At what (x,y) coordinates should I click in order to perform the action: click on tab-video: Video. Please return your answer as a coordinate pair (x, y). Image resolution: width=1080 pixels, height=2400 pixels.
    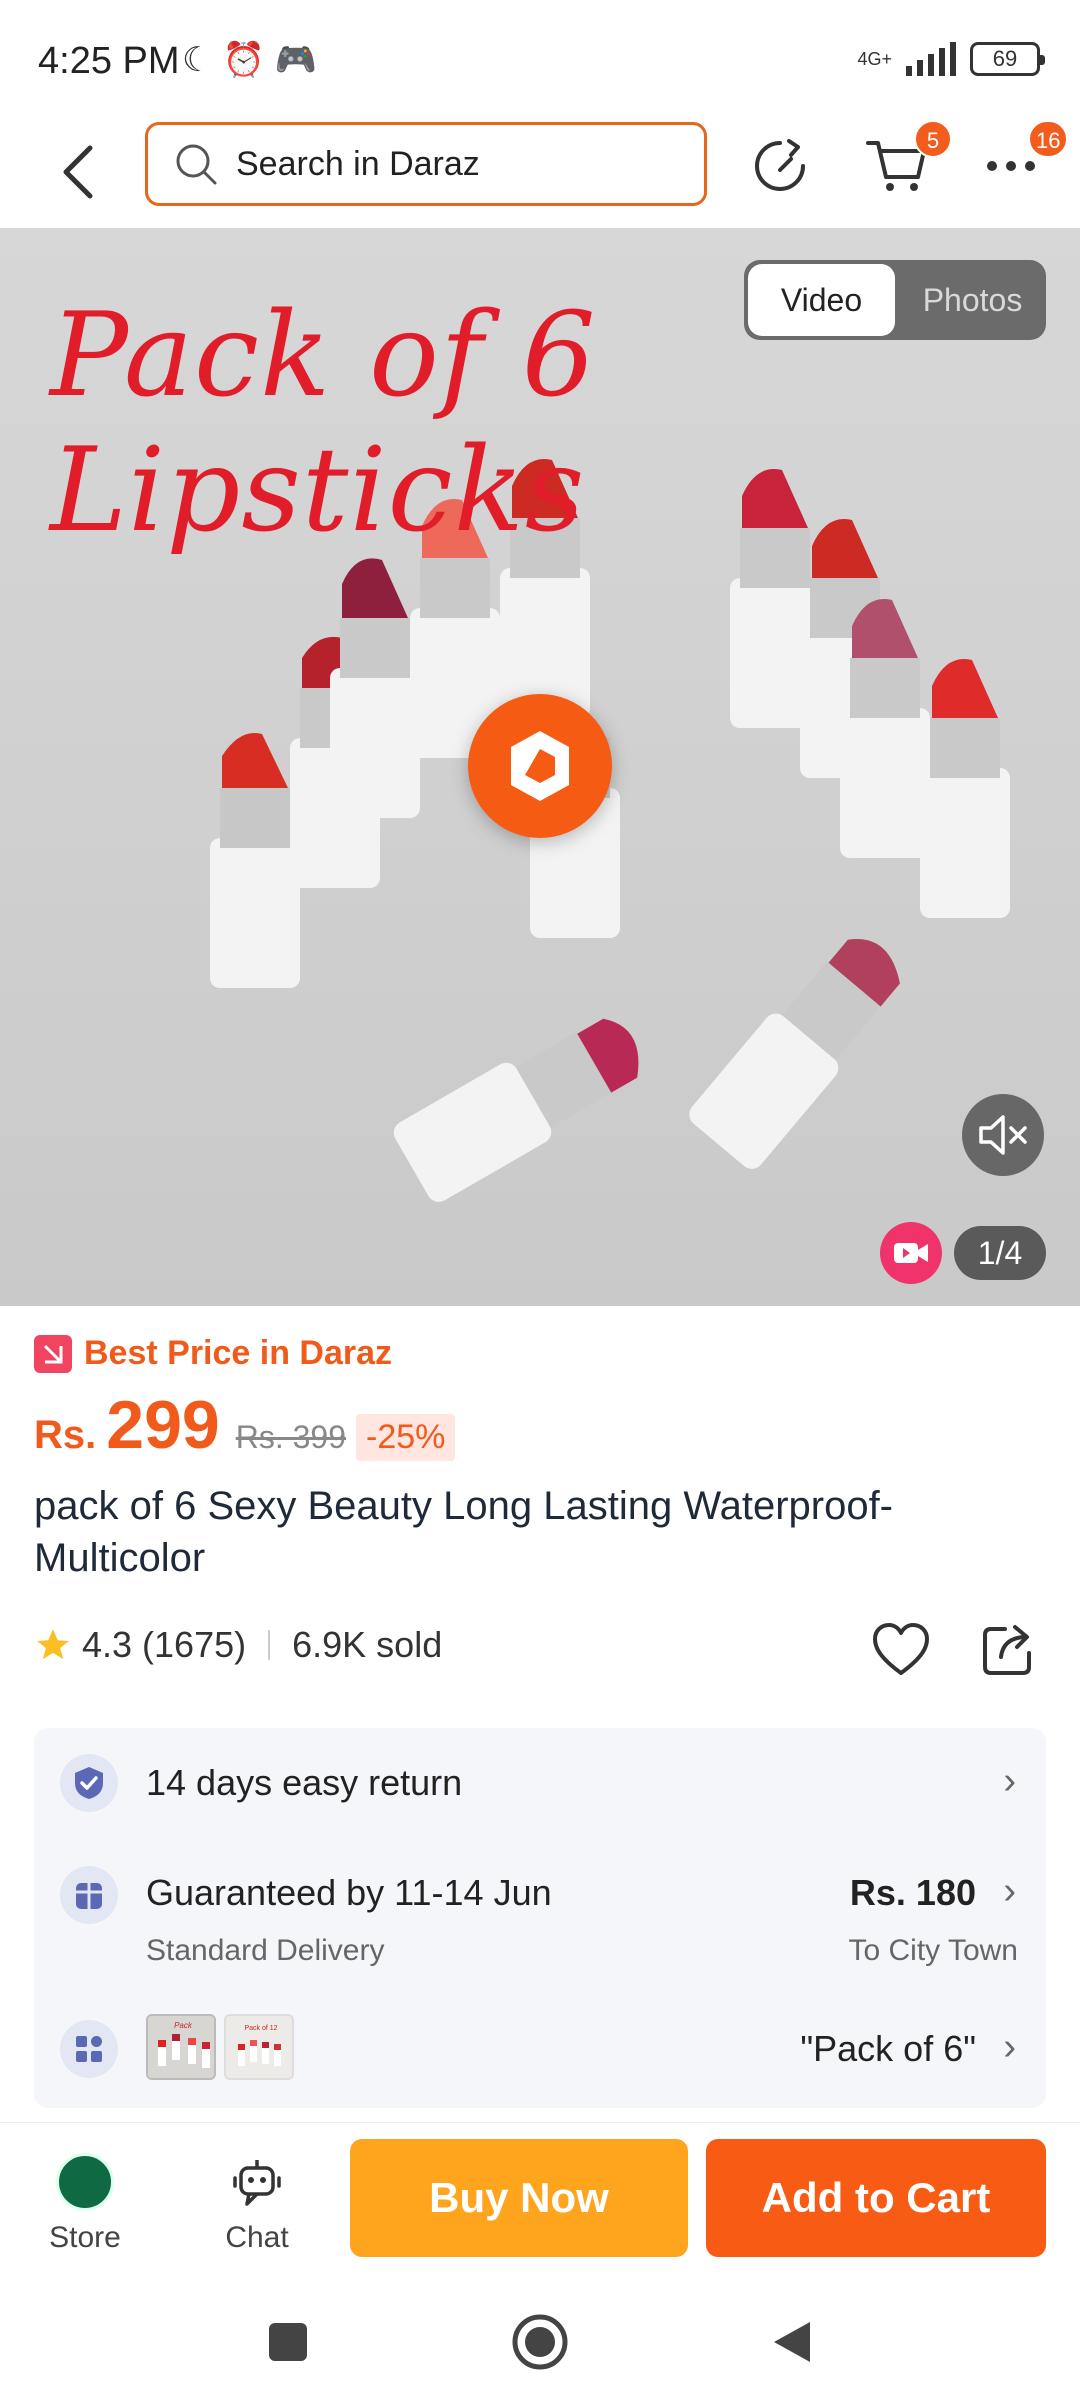
    Looking at the image, I should click on (821, 300).